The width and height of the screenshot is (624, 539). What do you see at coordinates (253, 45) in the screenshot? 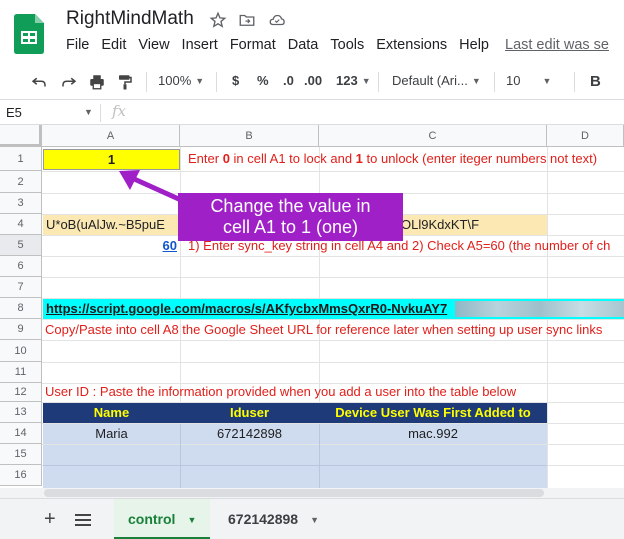
I see `menu-format: Format` at bounding box center [253, 45].